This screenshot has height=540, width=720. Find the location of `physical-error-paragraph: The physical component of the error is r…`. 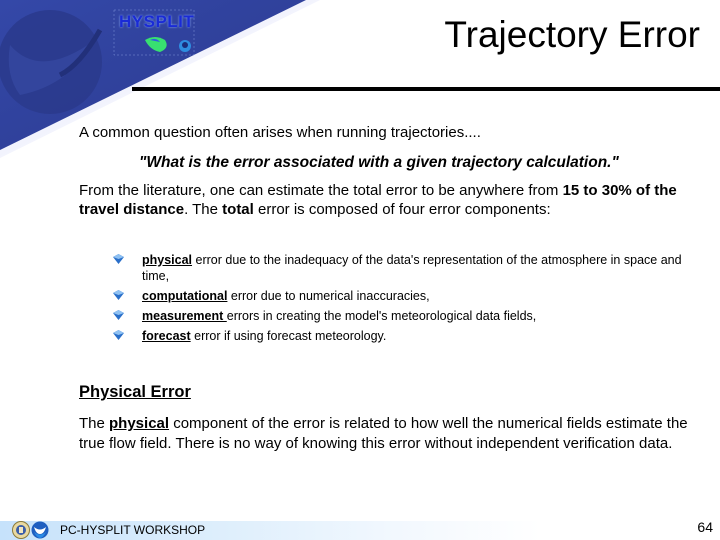

physical-error-paragraph: The physical component of the error is r… is located at coordinates (394, 433).